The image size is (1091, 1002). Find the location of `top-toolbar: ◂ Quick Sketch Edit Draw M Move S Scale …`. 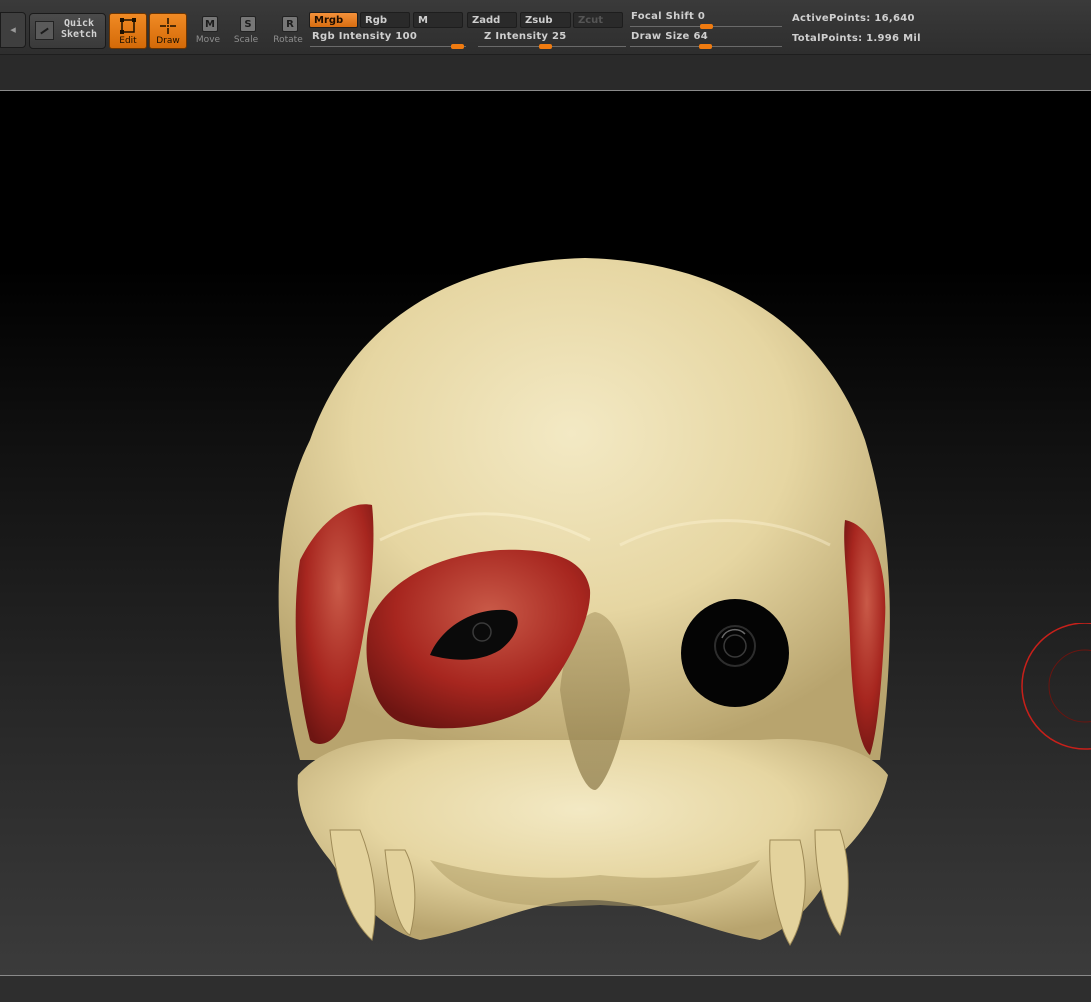

top-toolbar: ◂ Quick Sketch Edit Draw M Move S Scale … is located at coordinates (545, 27).